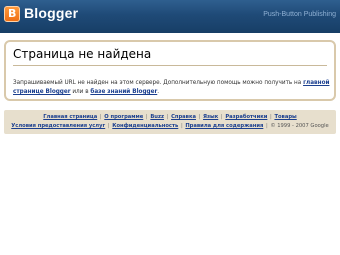 The height and width of the screenshot is (255, 340). Describe the element at coordinates (42, 92) in the screenshot. I see `home-link-line2: странице Blogger` at that location.